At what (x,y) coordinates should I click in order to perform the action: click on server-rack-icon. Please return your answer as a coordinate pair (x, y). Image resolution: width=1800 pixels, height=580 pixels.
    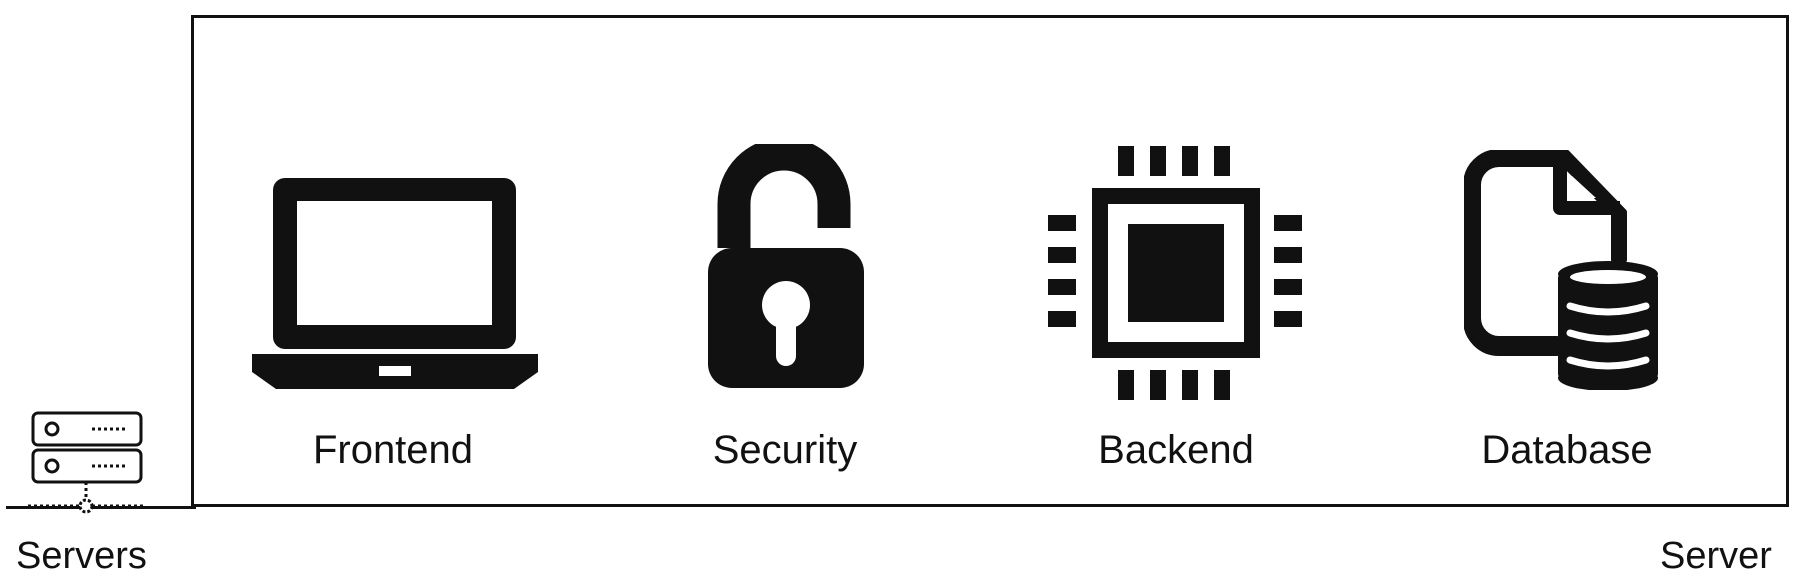
    Looking at the image, I should click on (87, 462).